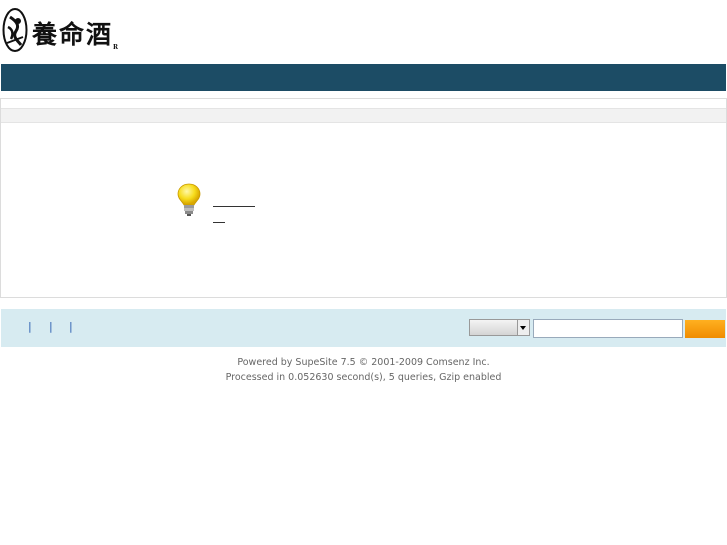  Describe the element at coordinates (116, 47) in the screenshot. I see `registered-mark: R` at that location.